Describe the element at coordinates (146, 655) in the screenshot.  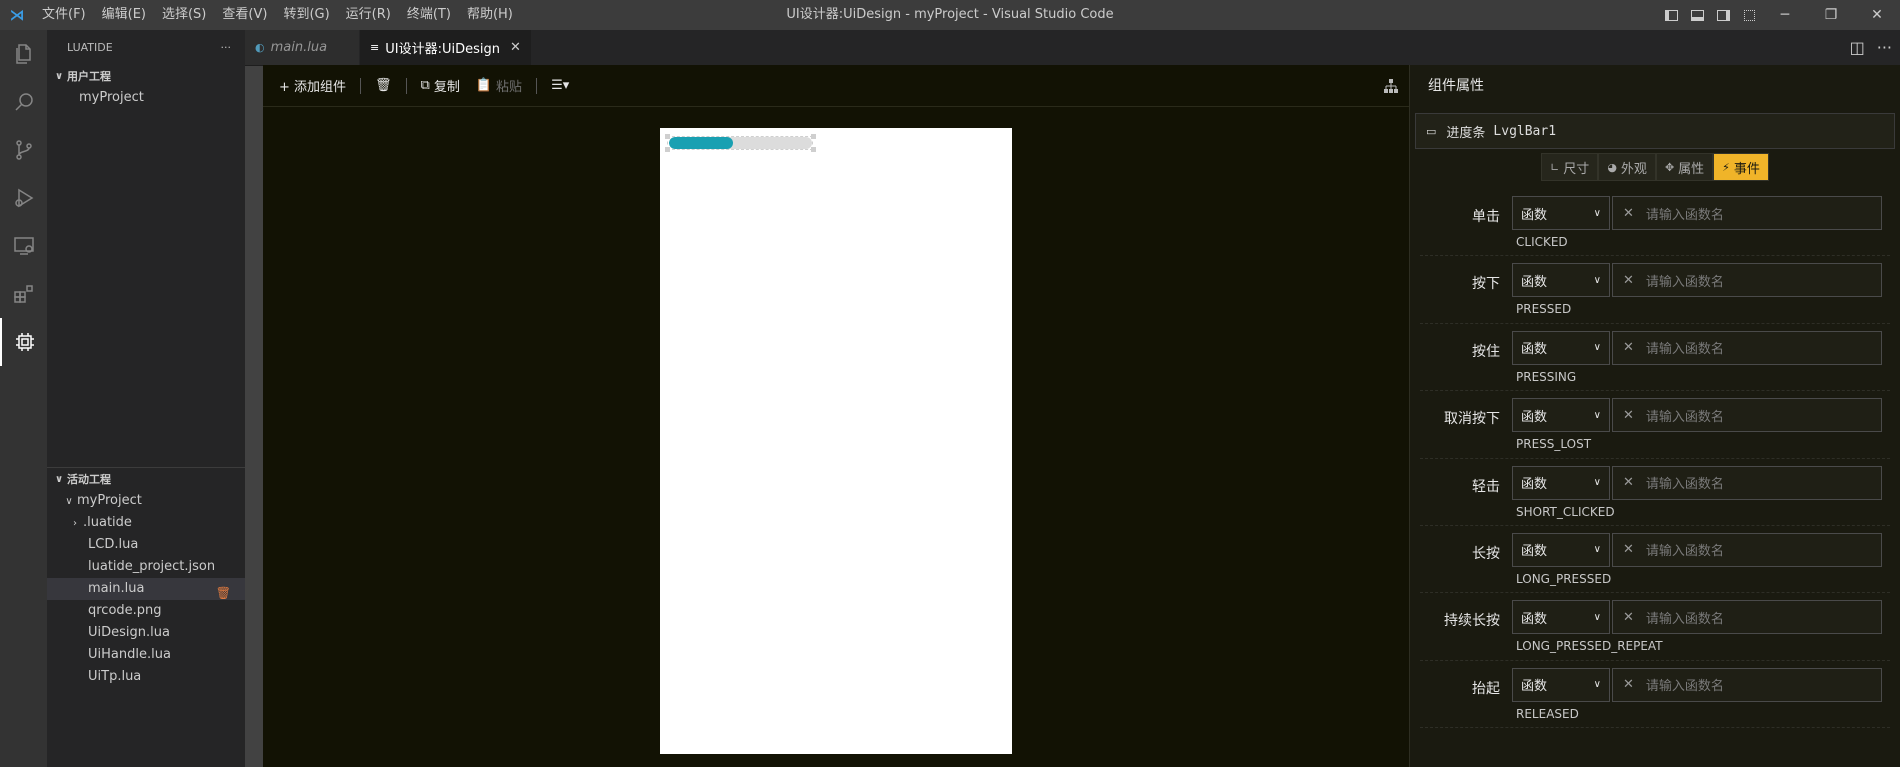
I see `tree-item-file: UiHandle.lua` at that location.